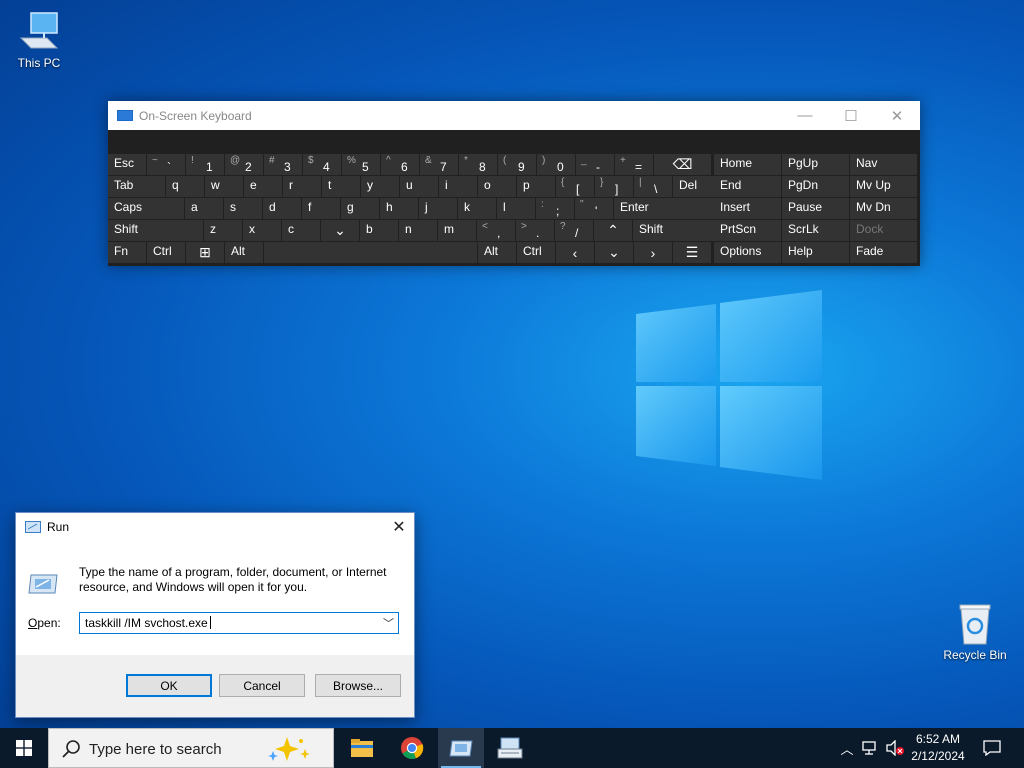 This screenshot has width=1024, height=768. Describe the element at coordinates (883, 208) in the screenshot. I see `key-mv-dn-2-15: Mv Dn` at that location.